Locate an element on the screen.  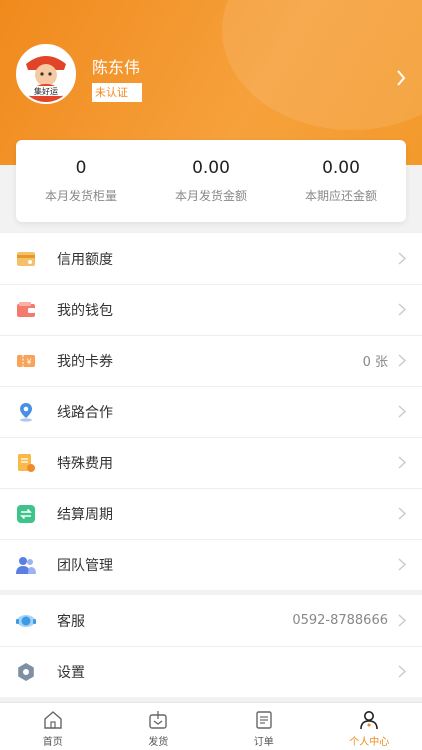
stat-label: 本月发货金额 is located at coordinates (210, 196).